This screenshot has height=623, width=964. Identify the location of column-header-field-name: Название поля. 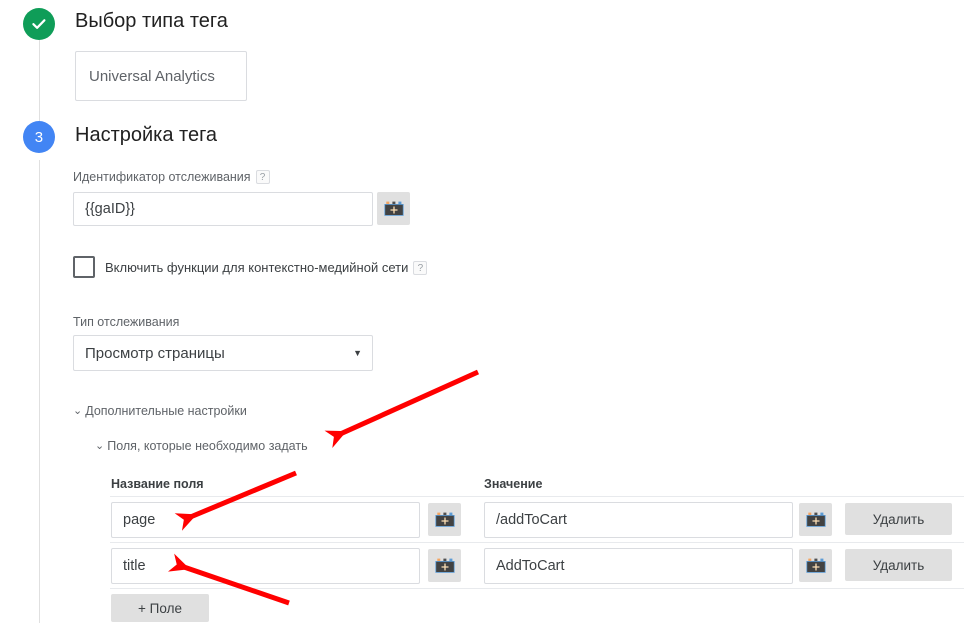
(157, 484).